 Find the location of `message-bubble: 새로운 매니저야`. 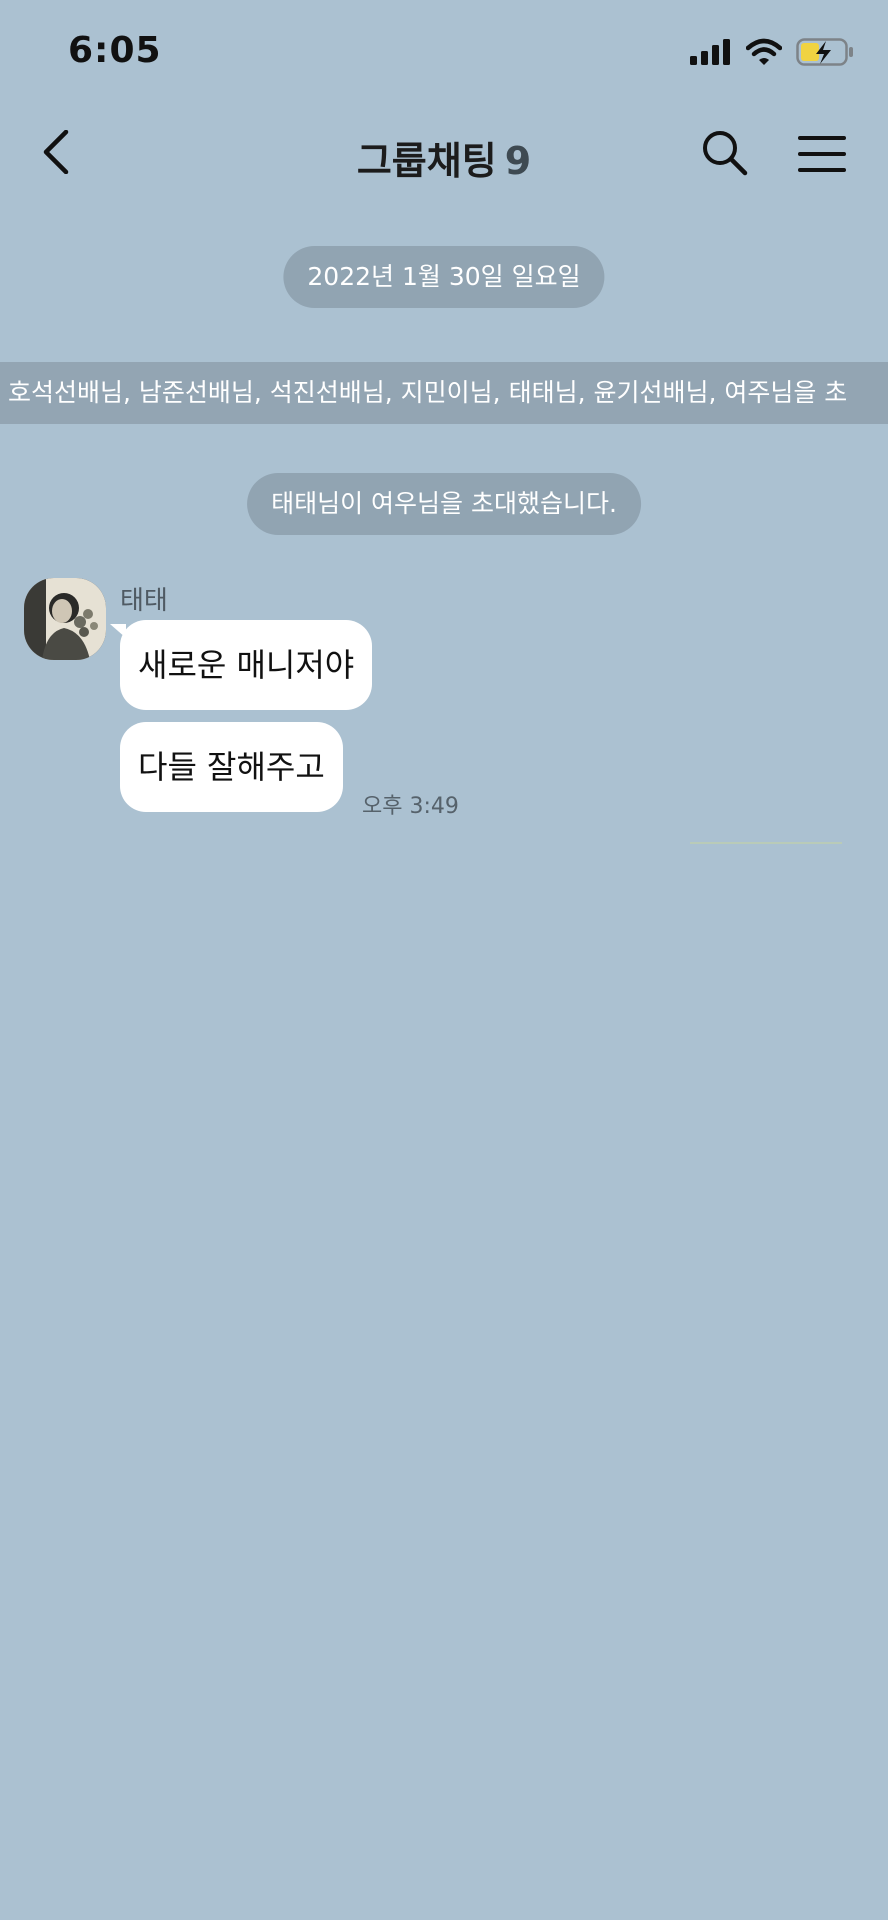

message-bubble: 새로운 매니저야 is located at coordinates (241, 665).